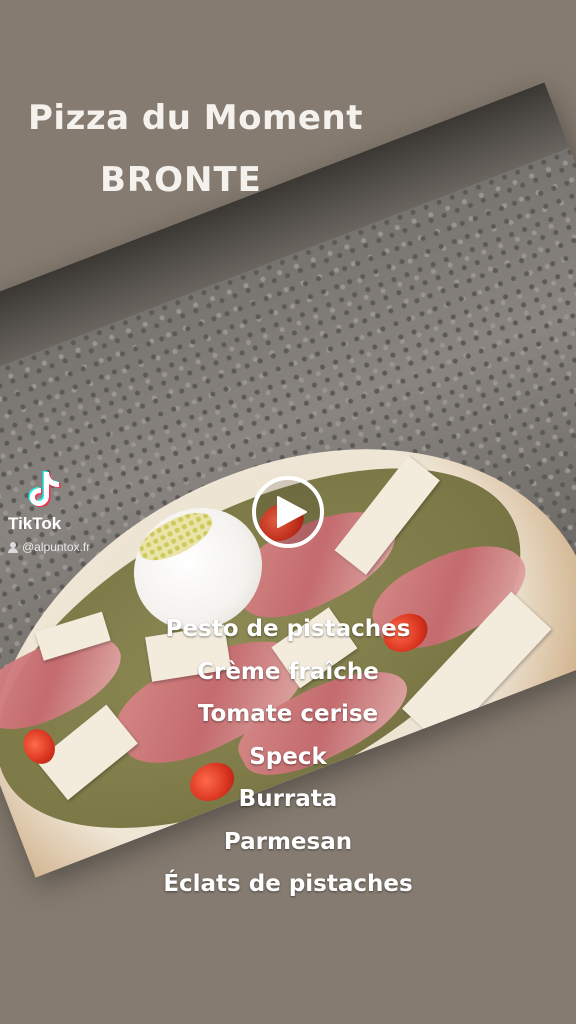 This screenshot has height=1024, width=576. I want to click on tiktok-username: @alpuntox.fr, so click(73, 547).